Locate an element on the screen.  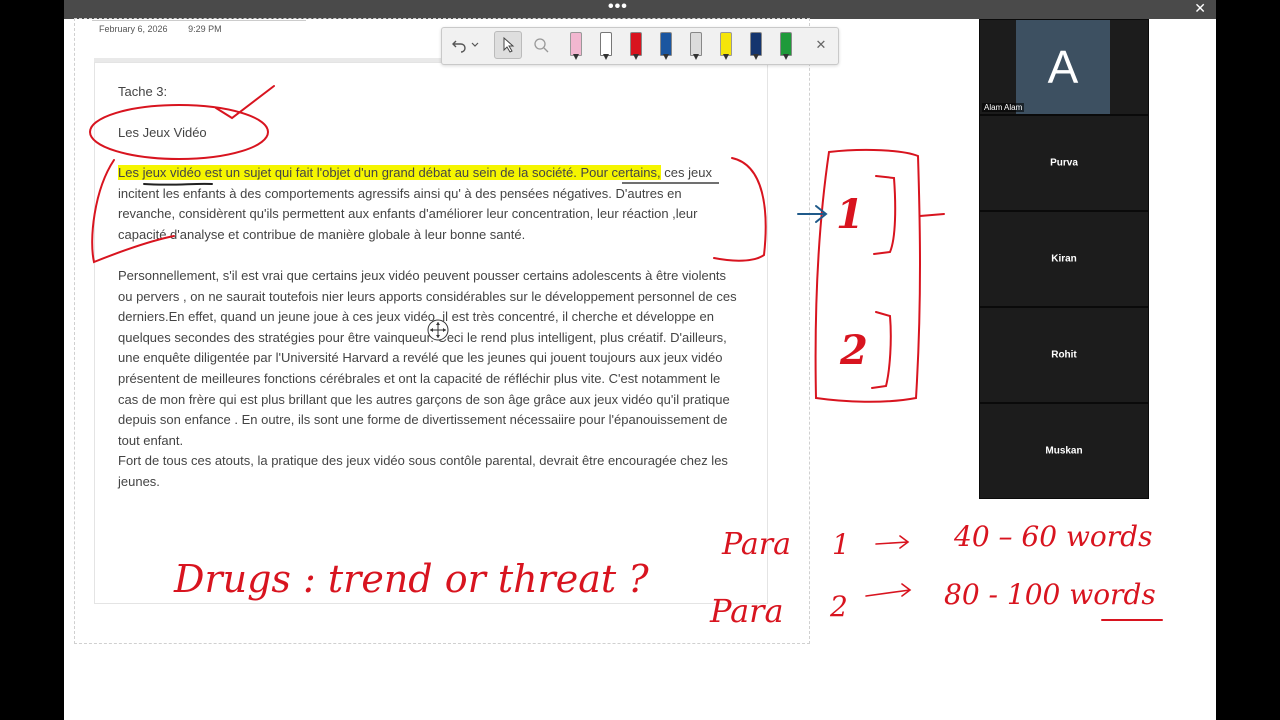
participant-tile-rohit: Rohit is located at coordinates (1064, 355).